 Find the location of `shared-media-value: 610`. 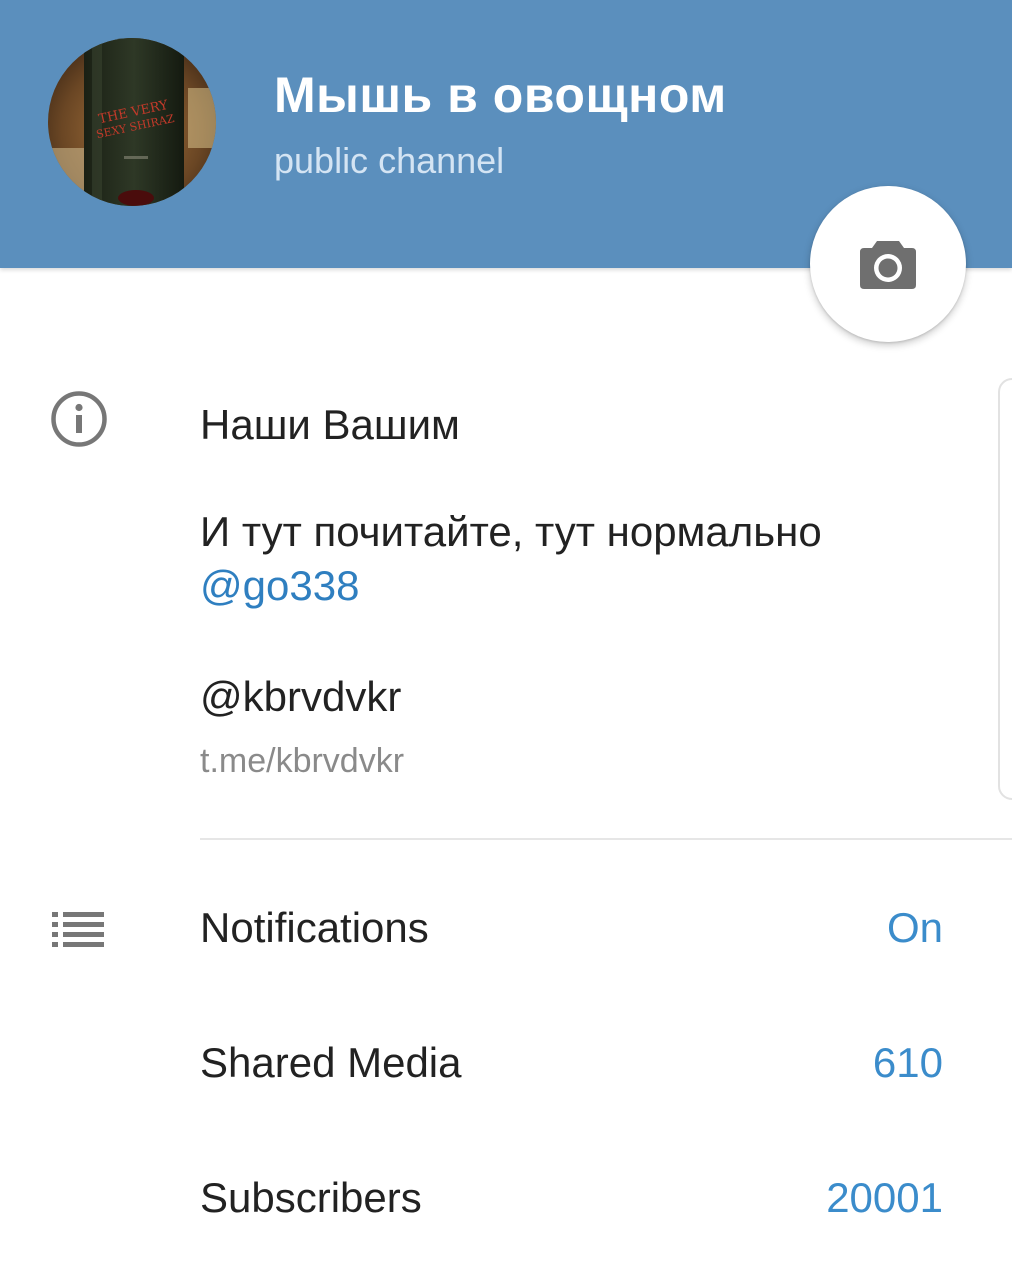

shared-media-value: 610 is located at coordinates (907, 1062).